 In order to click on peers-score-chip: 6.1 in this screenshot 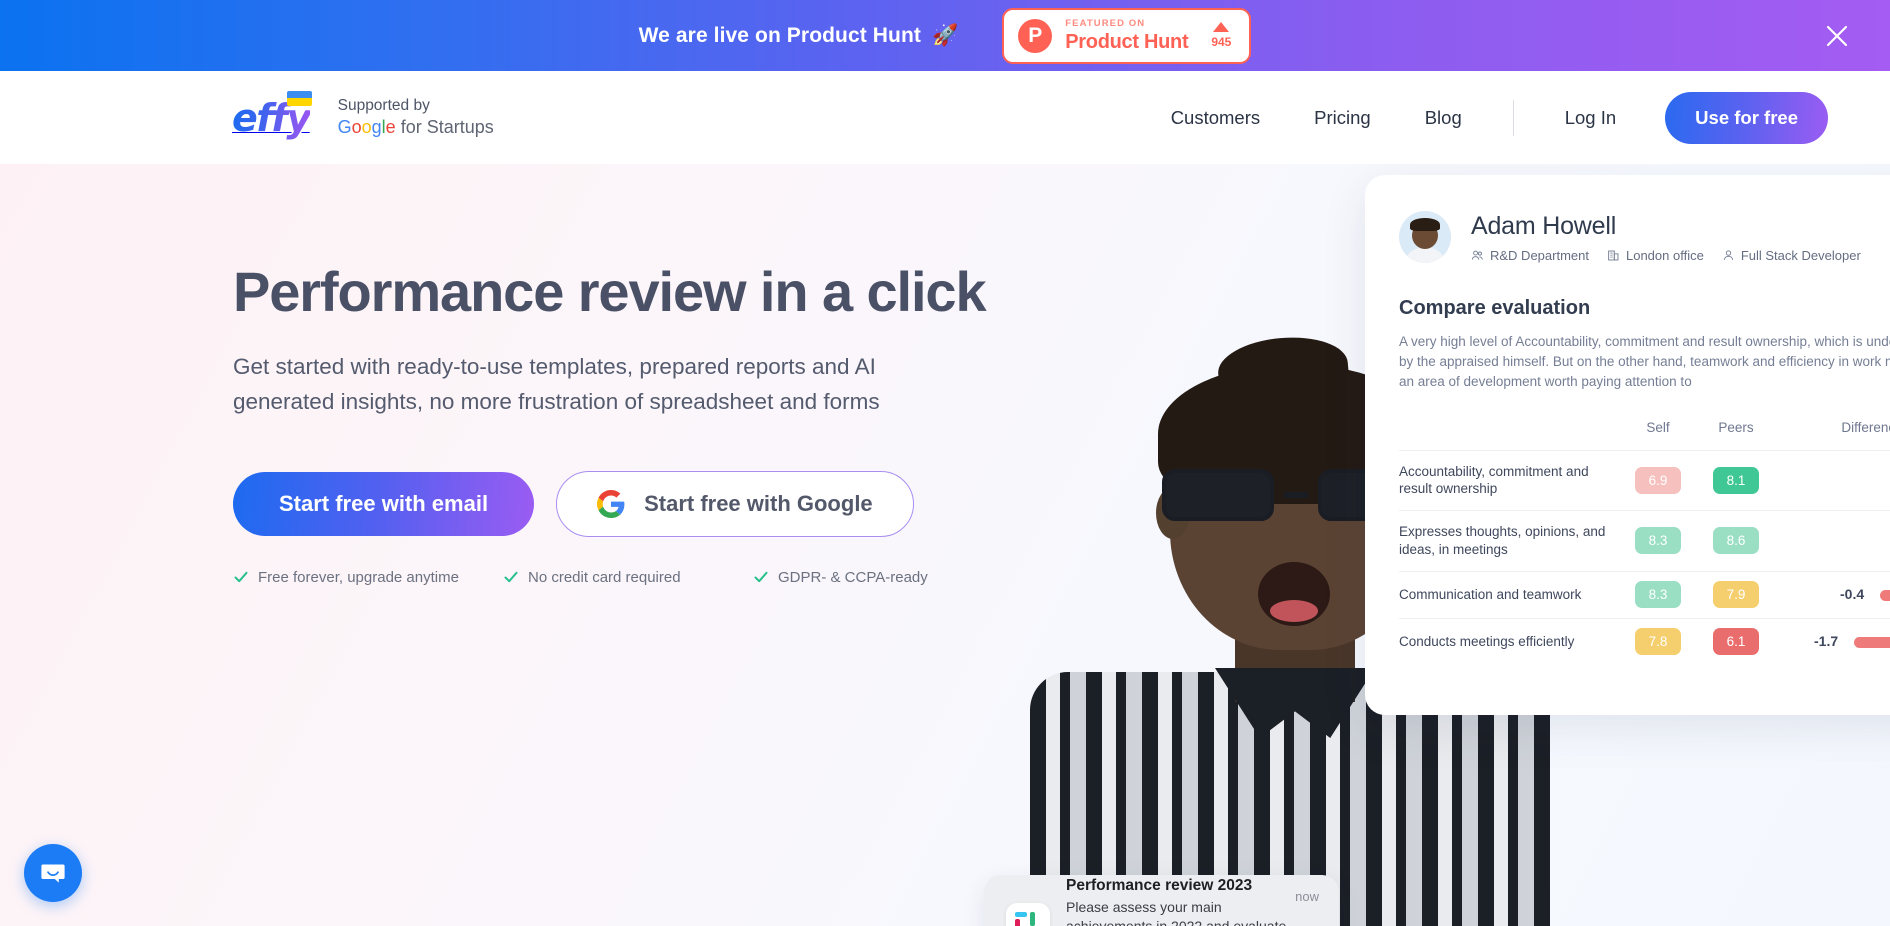, I will do `click(1736, 642)`.